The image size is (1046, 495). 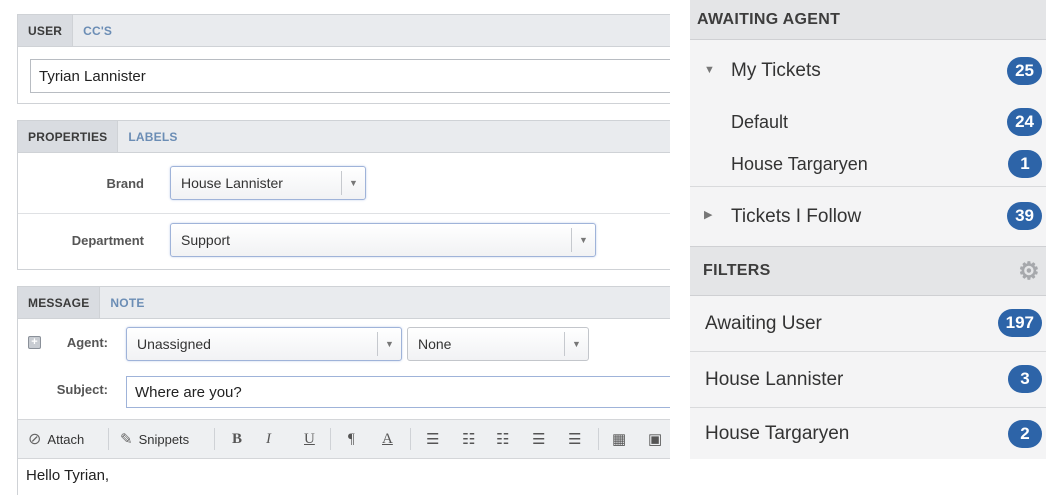 What do you see at coordinates (344, 303) in the screenshot?
I see `message-tabbar: MESSAGE NOTE` at bounding box center [344, 303].